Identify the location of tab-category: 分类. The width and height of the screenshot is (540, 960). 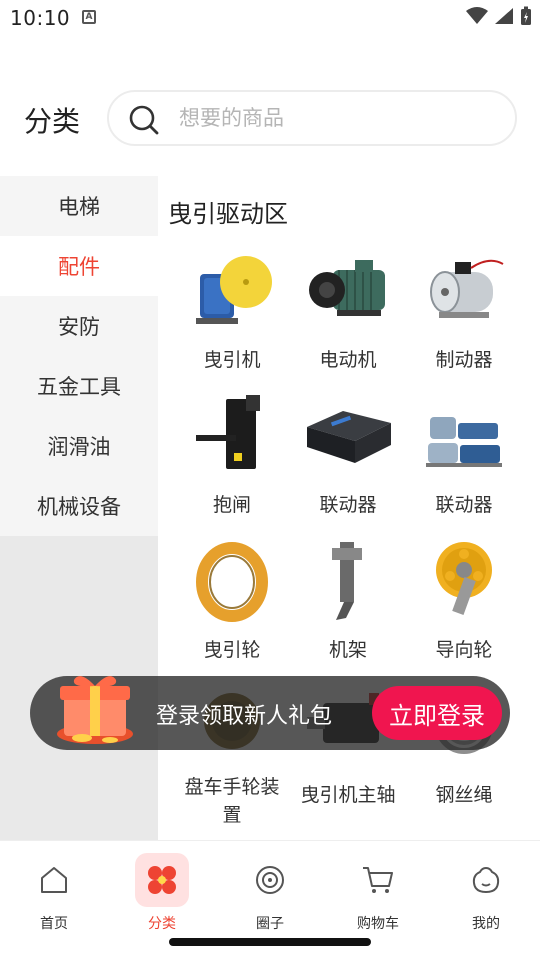
(162, 893).